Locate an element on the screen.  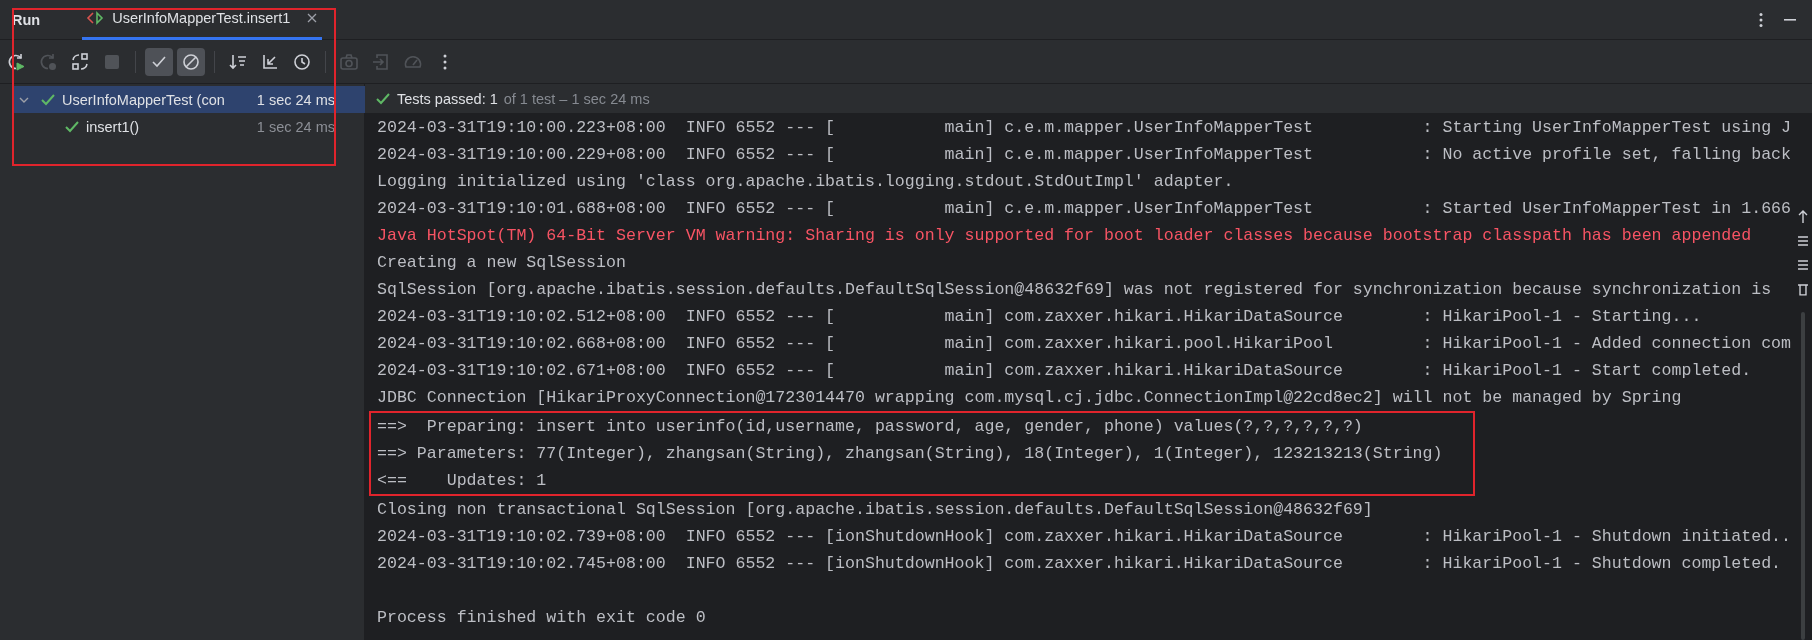
console-line: 2024-03-31T19:10:00.229+08:00 INFO 6552 --- [ main] c.e.m.mapper.UserInfoMapperTest : No active profile set, falling back is located at coordinates (1084, 155).